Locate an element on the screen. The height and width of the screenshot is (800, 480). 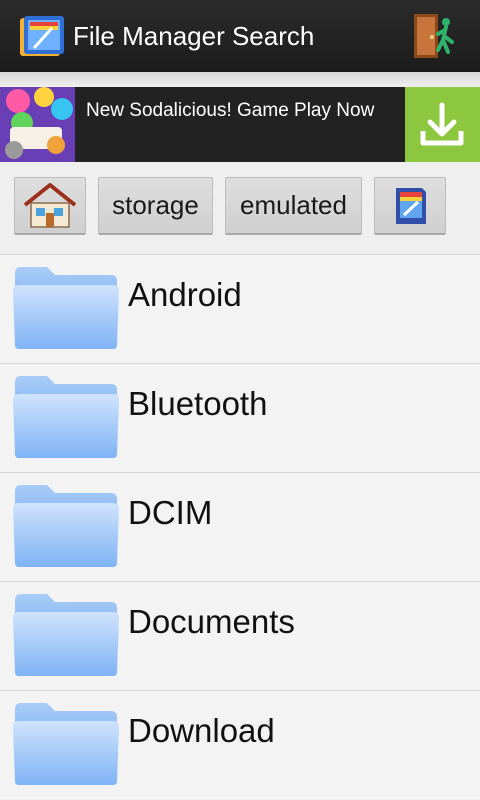
file-row-documents: Documents is located at coordinates (240, 635).